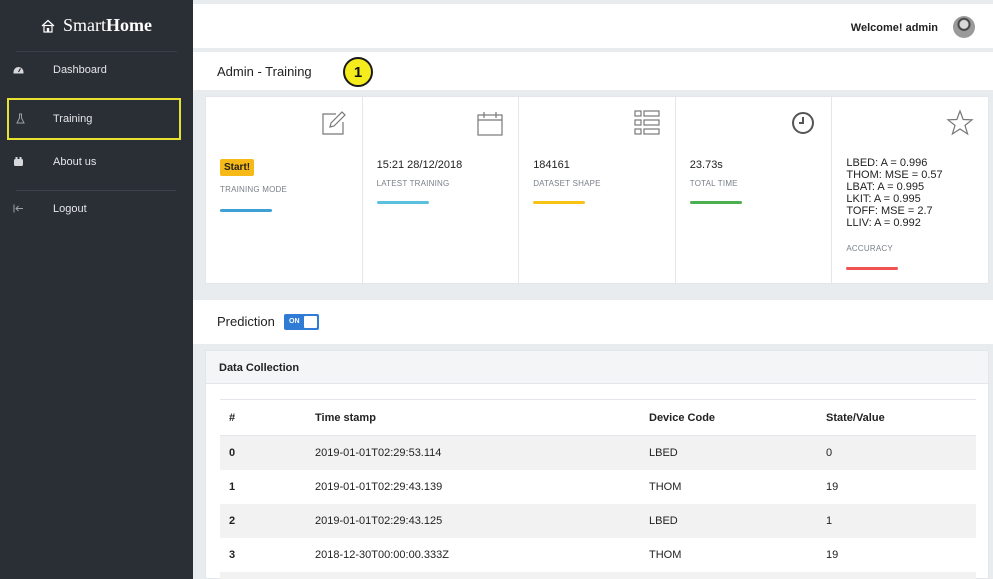 Image resolution: width=993 pixels, height=579 pixels. I want to click on page-header: Admin - Training, so click(593, 71).